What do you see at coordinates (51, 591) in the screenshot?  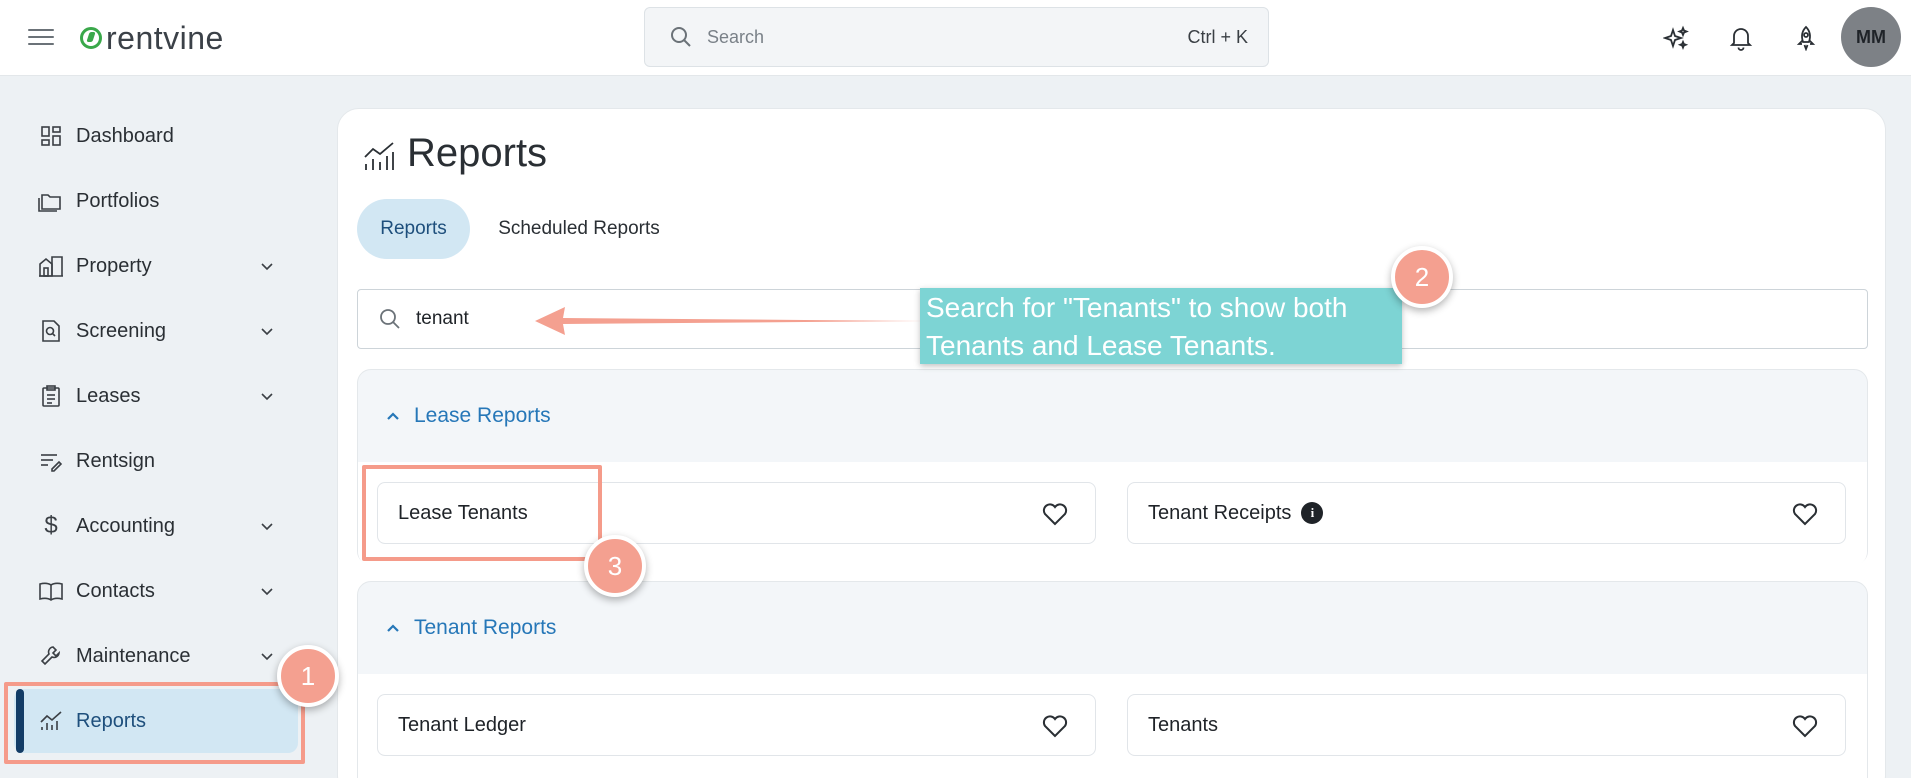 I see `book-icon` at bounding box center [51, 591].